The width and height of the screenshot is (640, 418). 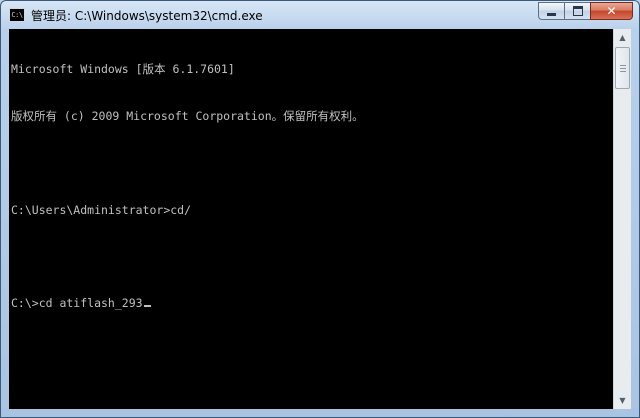 I want to click on maximize-button, so click(x=577, y=11).